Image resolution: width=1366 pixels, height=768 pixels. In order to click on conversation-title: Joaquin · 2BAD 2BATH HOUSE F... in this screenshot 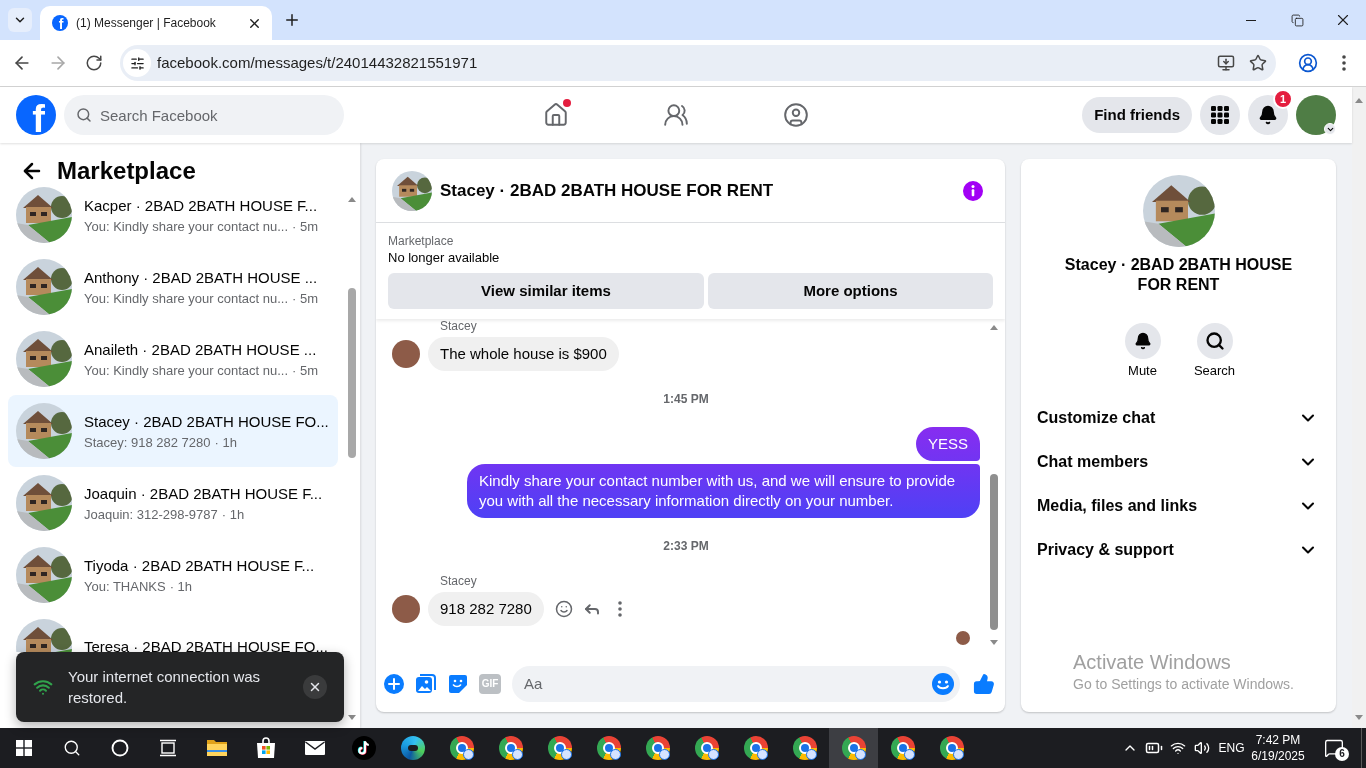, I will do `click(203, 493)`.